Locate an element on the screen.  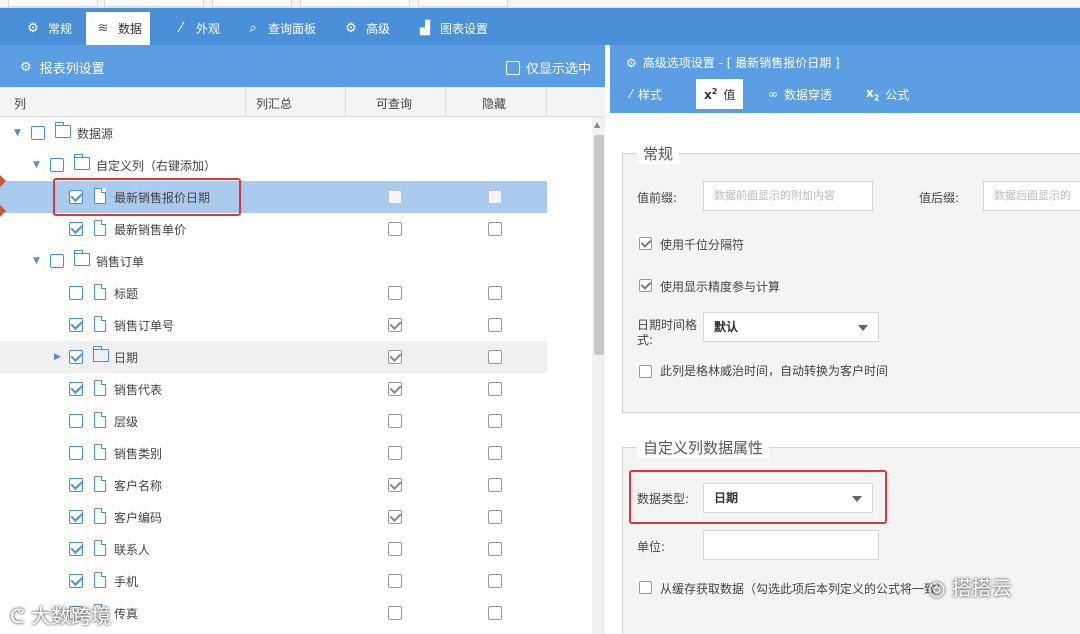
tree-label: 手机 is located at coordinates (126, 582).